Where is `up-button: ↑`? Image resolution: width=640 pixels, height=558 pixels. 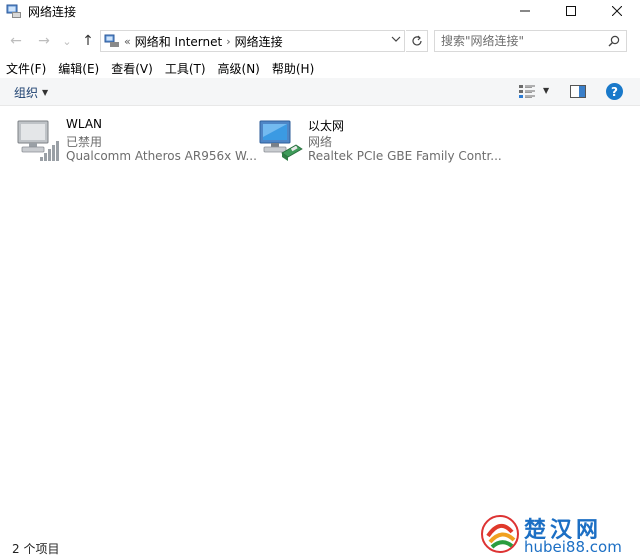
up-button: ↑ is located at coordinates (88, 41).